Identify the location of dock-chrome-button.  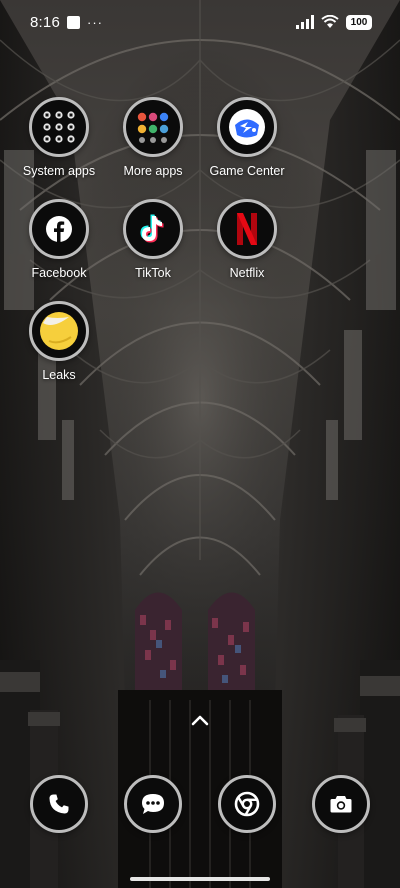
(247, 804).